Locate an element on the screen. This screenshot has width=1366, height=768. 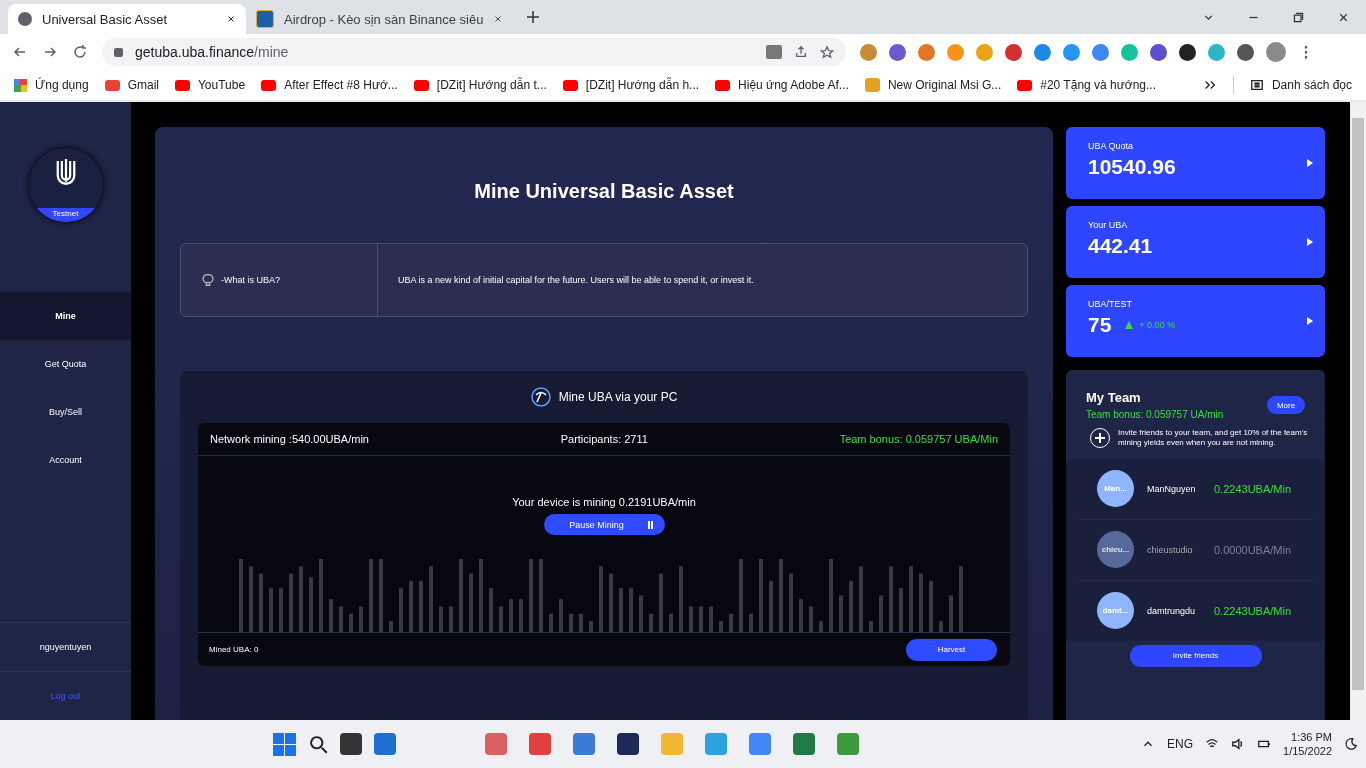
task-view-icon is located at coordinates (351, 744).